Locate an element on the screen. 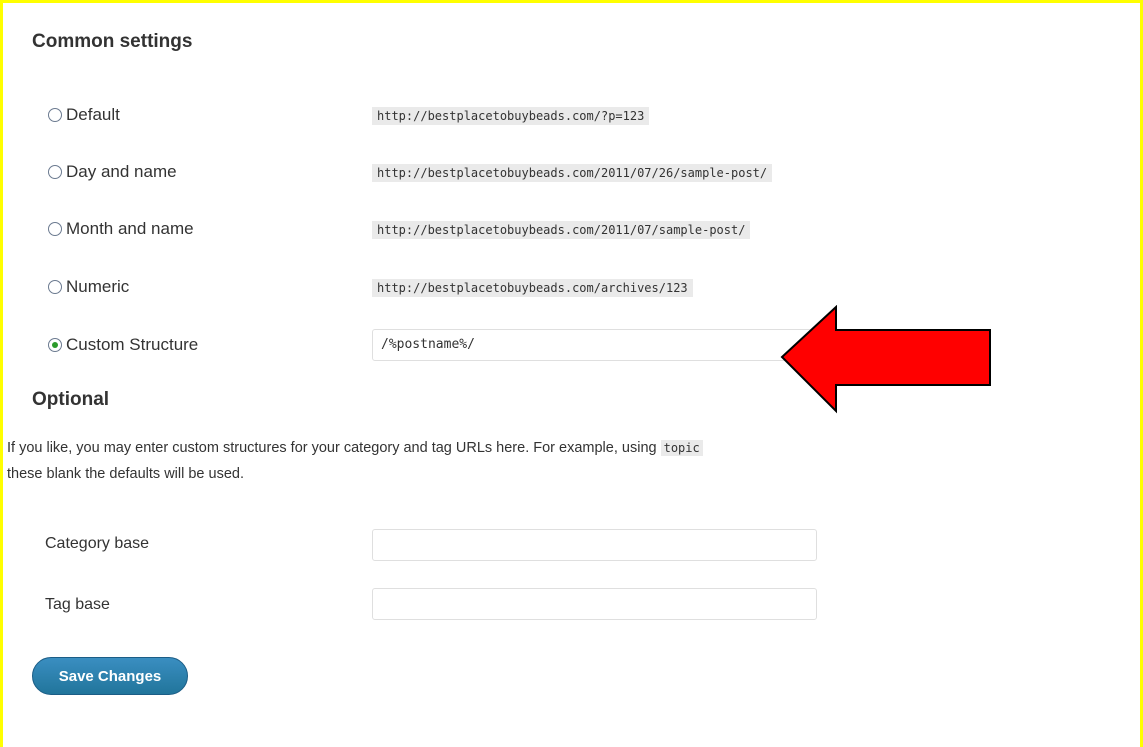 The height and width of the screenshot is (747, 1143). month-and-name-radio is located at coordinates (55, 229).